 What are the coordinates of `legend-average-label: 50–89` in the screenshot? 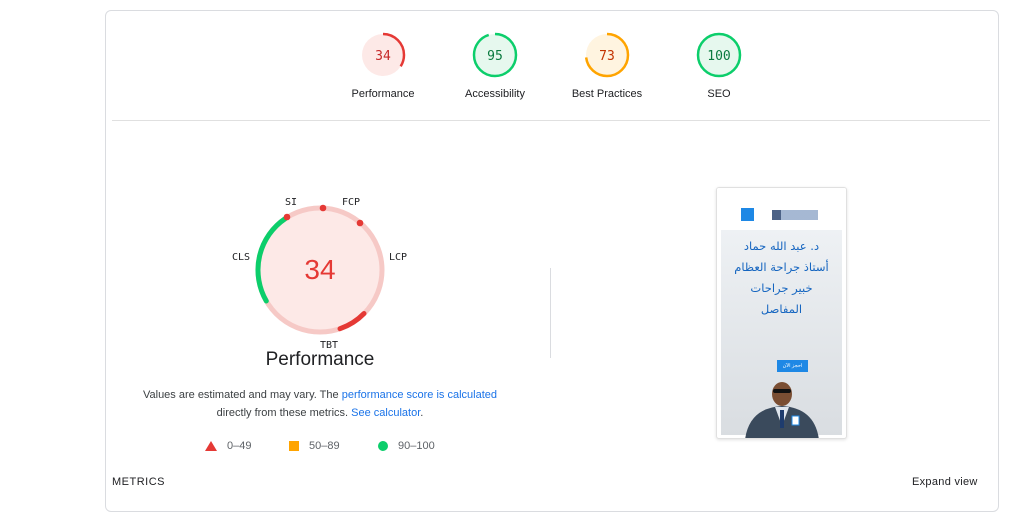 It's located at (324, 446).